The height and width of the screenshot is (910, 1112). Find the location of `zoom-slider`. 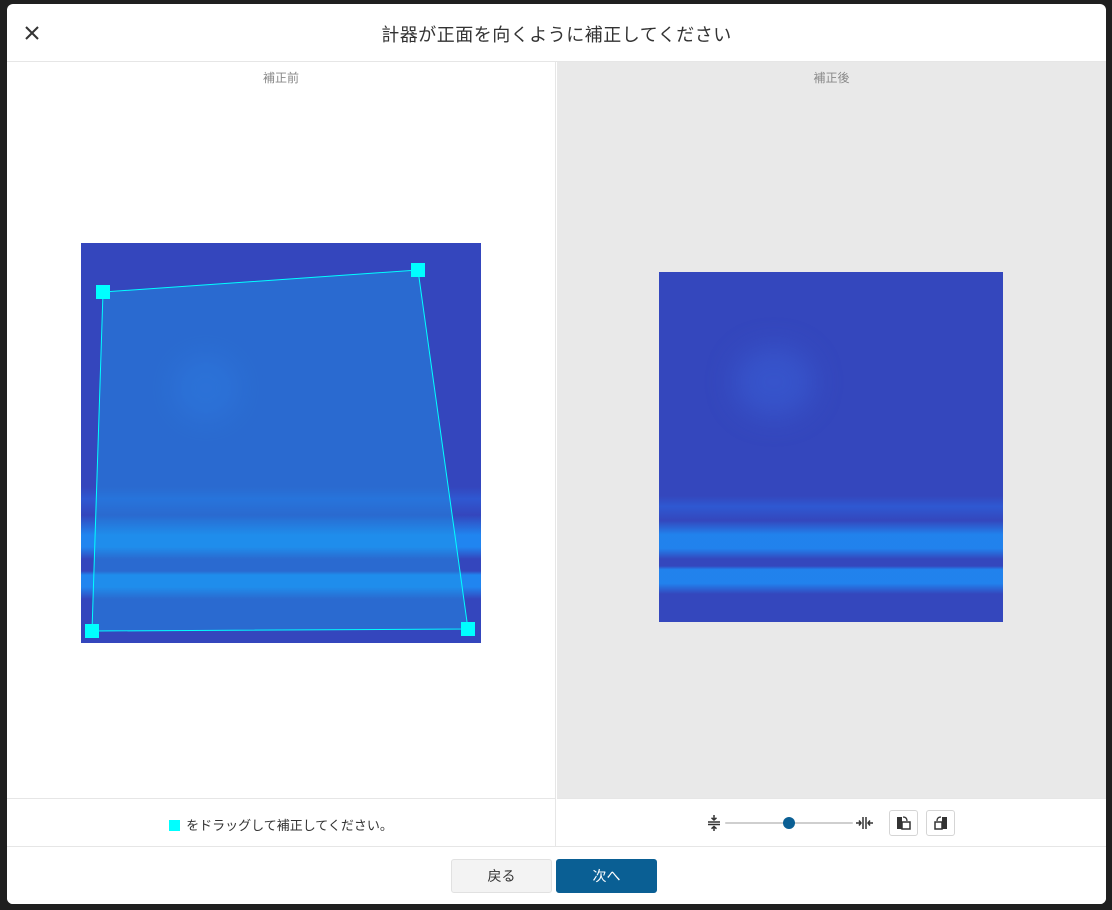

zoom-slider is located at coordinates (789, 823).